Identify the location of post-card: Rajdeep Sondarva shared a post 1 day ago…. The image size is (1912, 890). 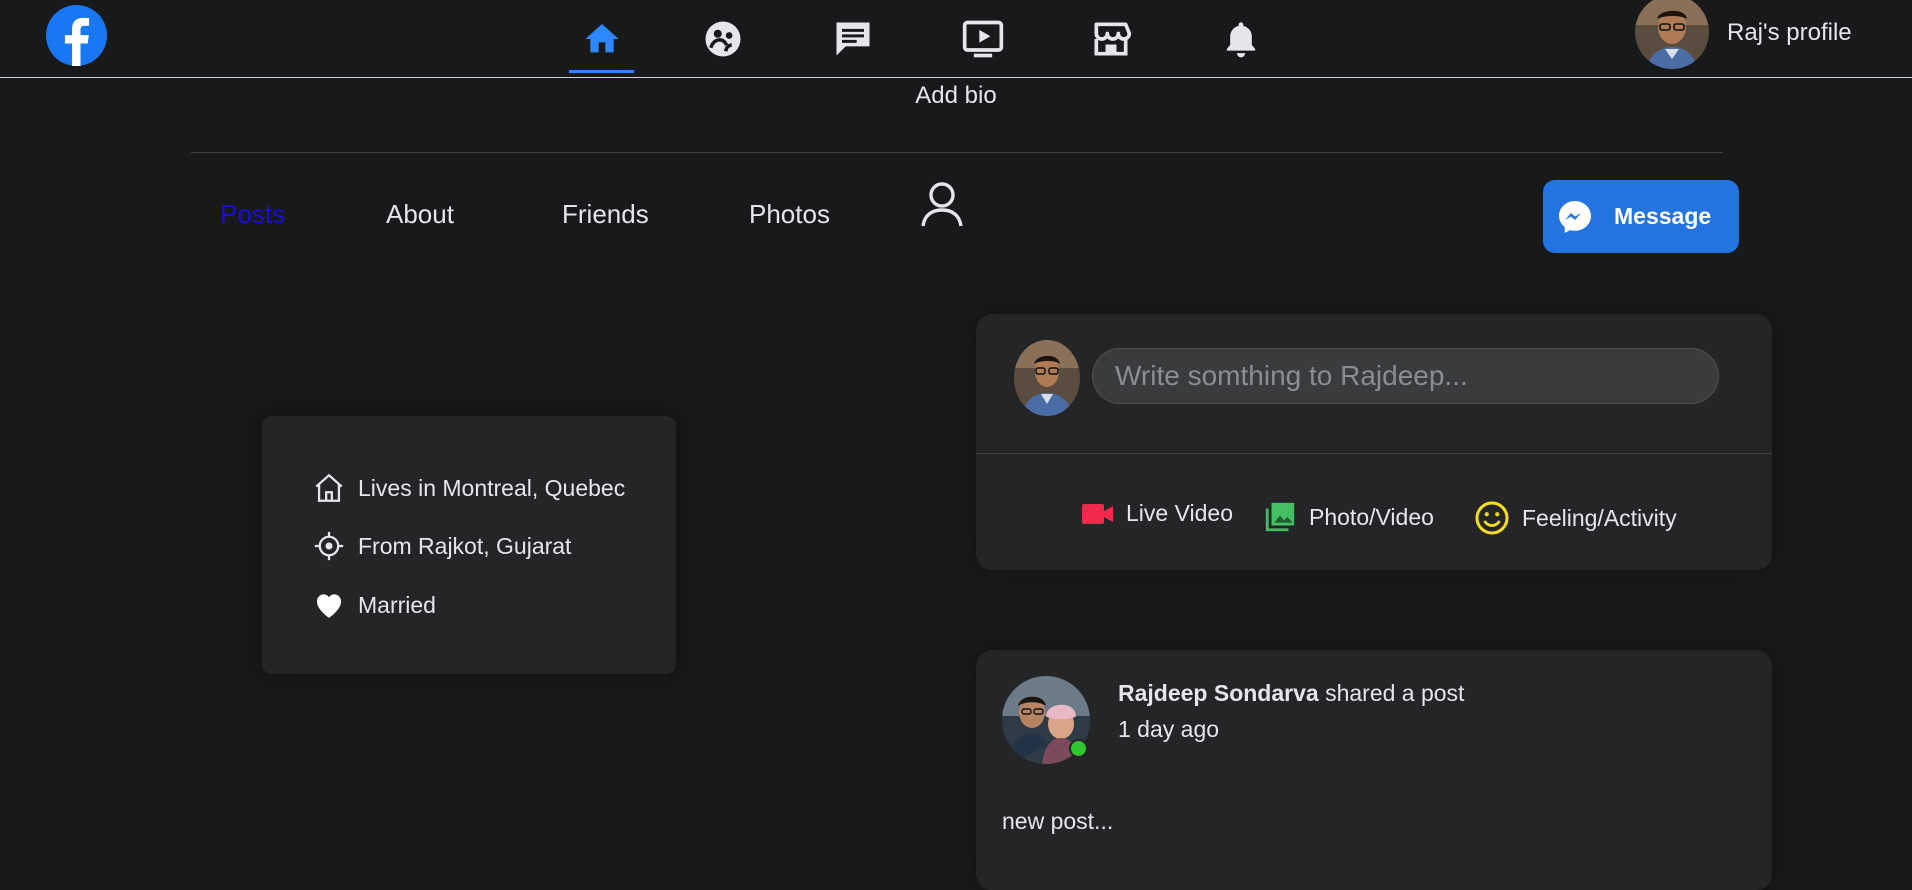
(1374, 770).